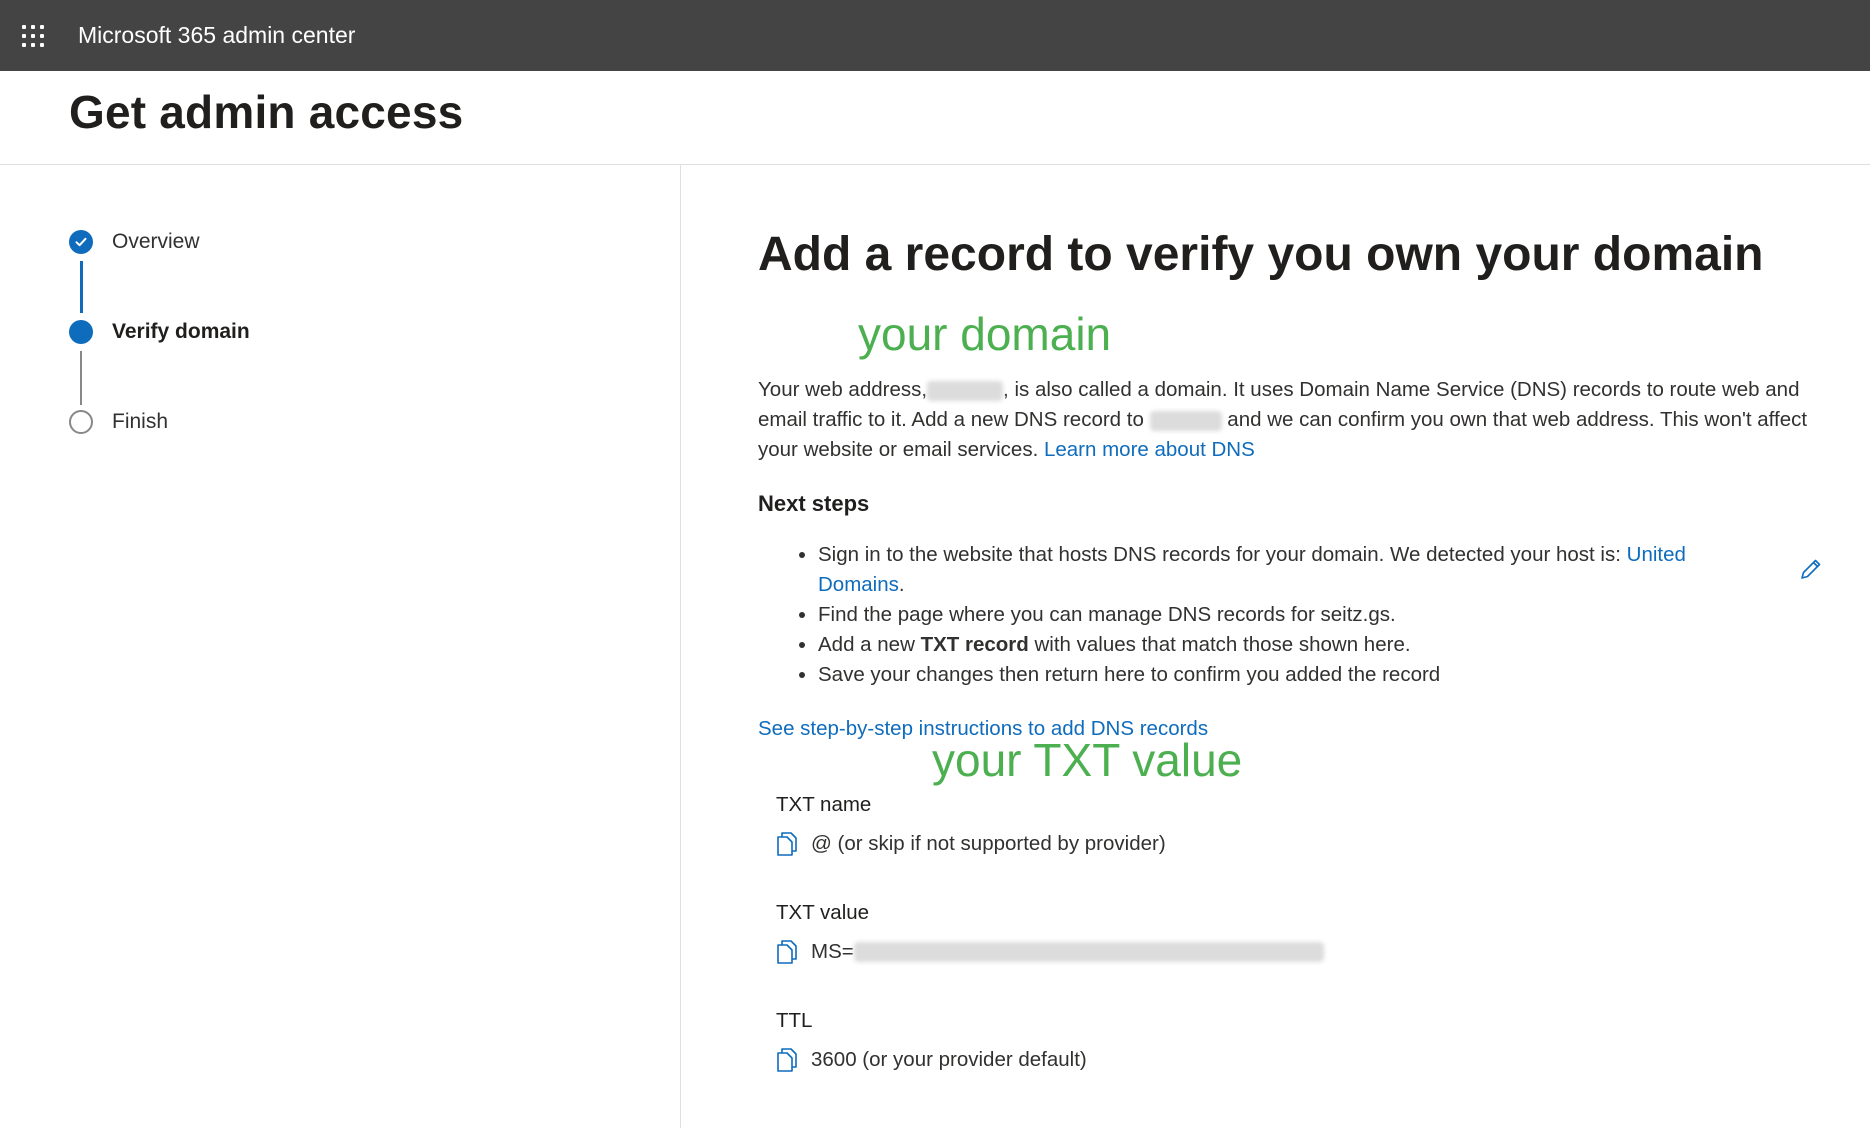 This screenshot has width=1870, height=1128. What do you see at coordinates (832, 951) in the screenshot?
I see `txt-value-prefix: MS=` at bounding box center [832, 951].